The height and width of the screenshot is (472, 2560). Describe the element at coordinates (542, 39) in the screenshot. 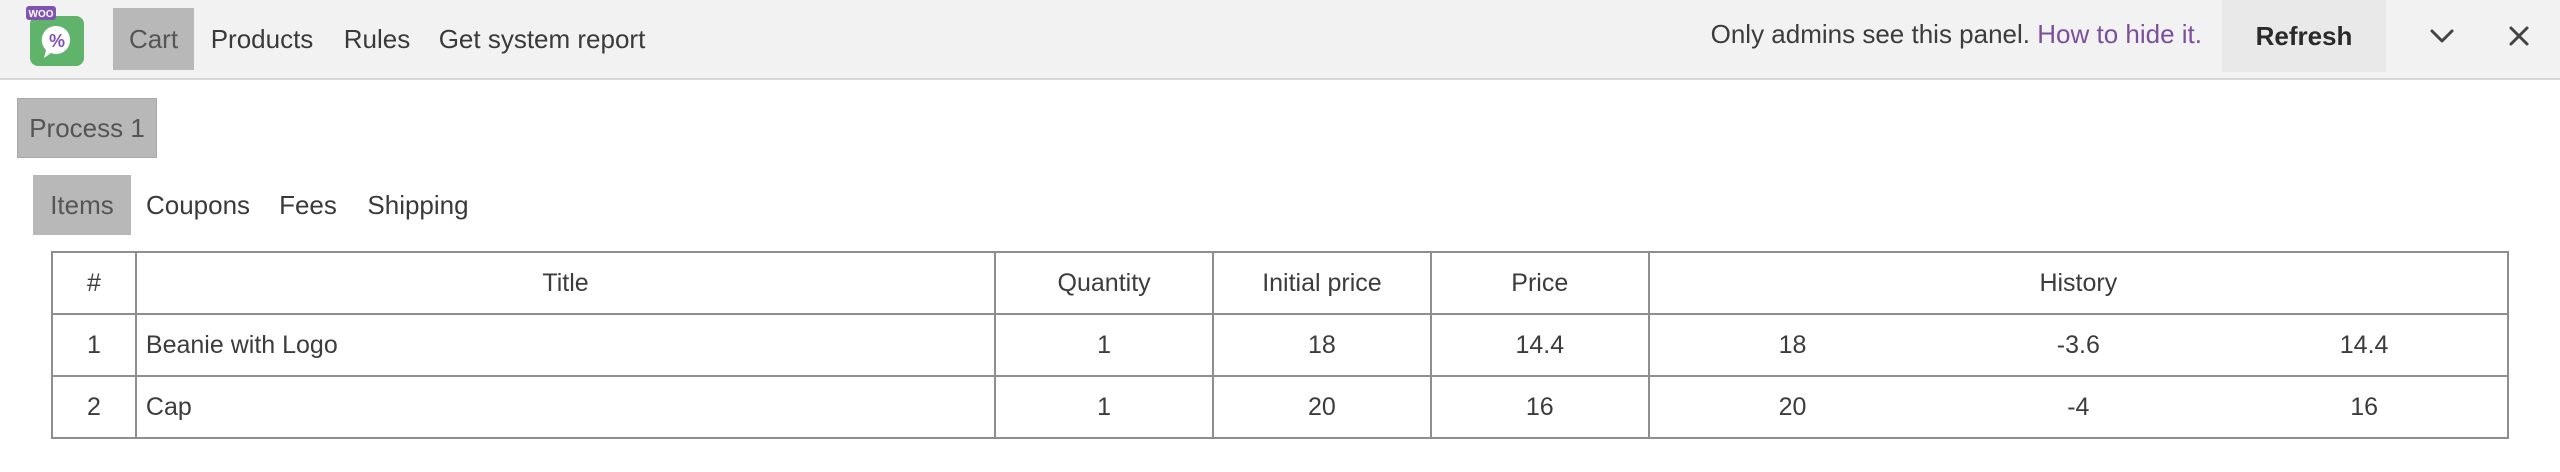

I see `nav-tab-system-report: Get system report` at that location.